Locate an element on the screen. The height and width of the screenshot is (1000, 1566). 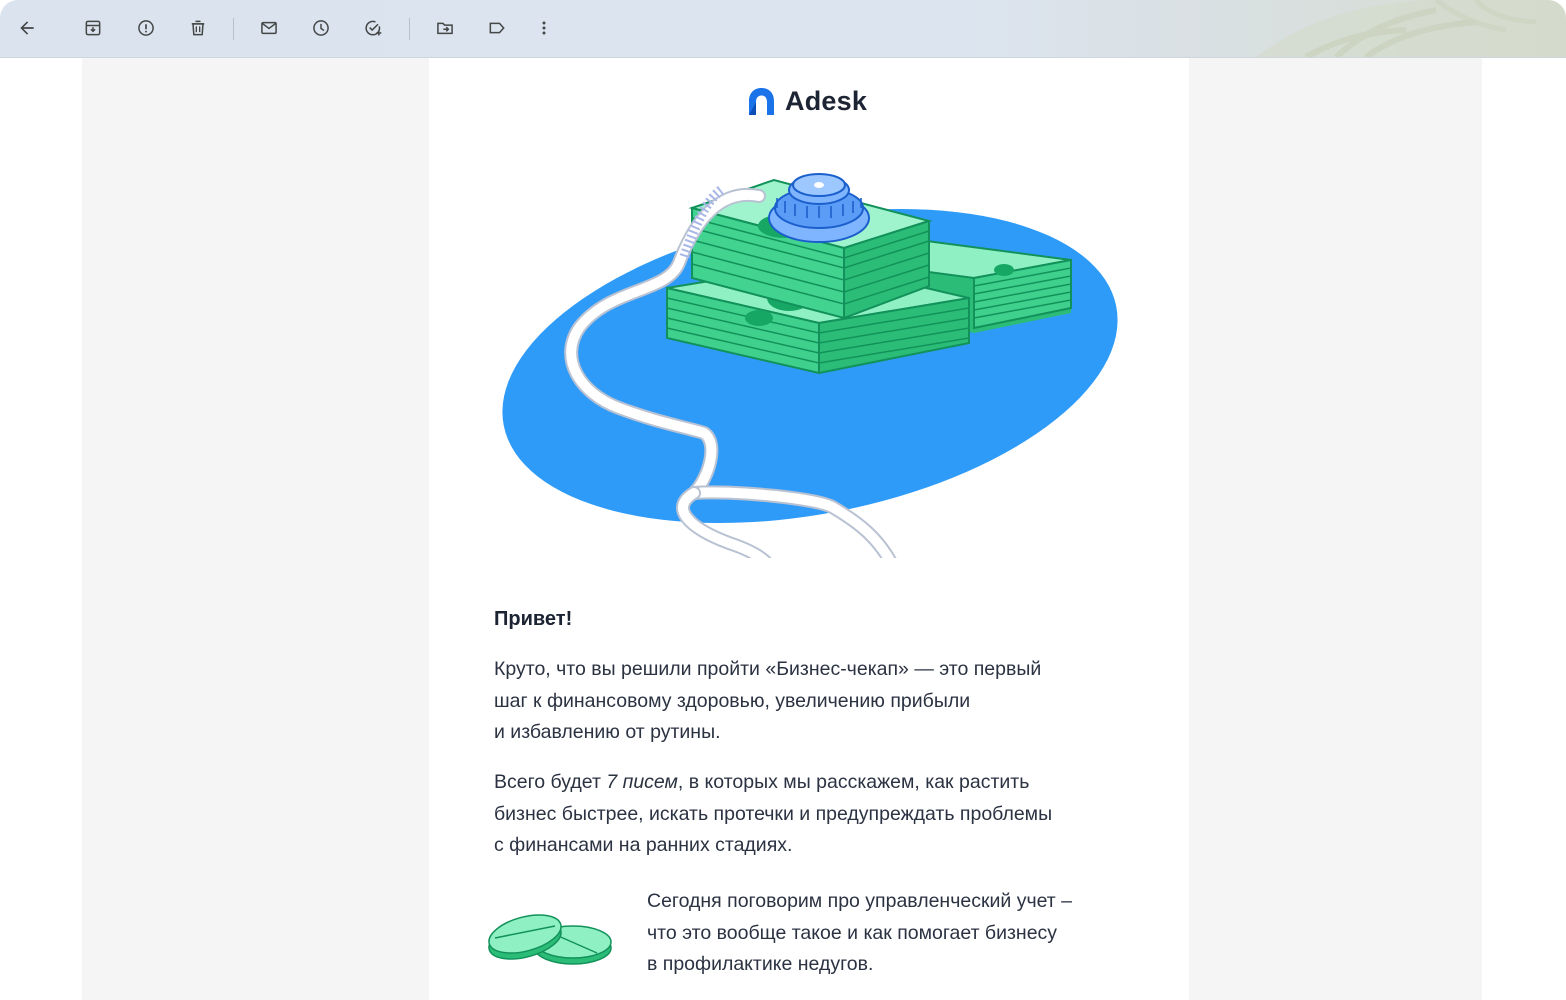
archive-icon is located at coordinates (93, 28).